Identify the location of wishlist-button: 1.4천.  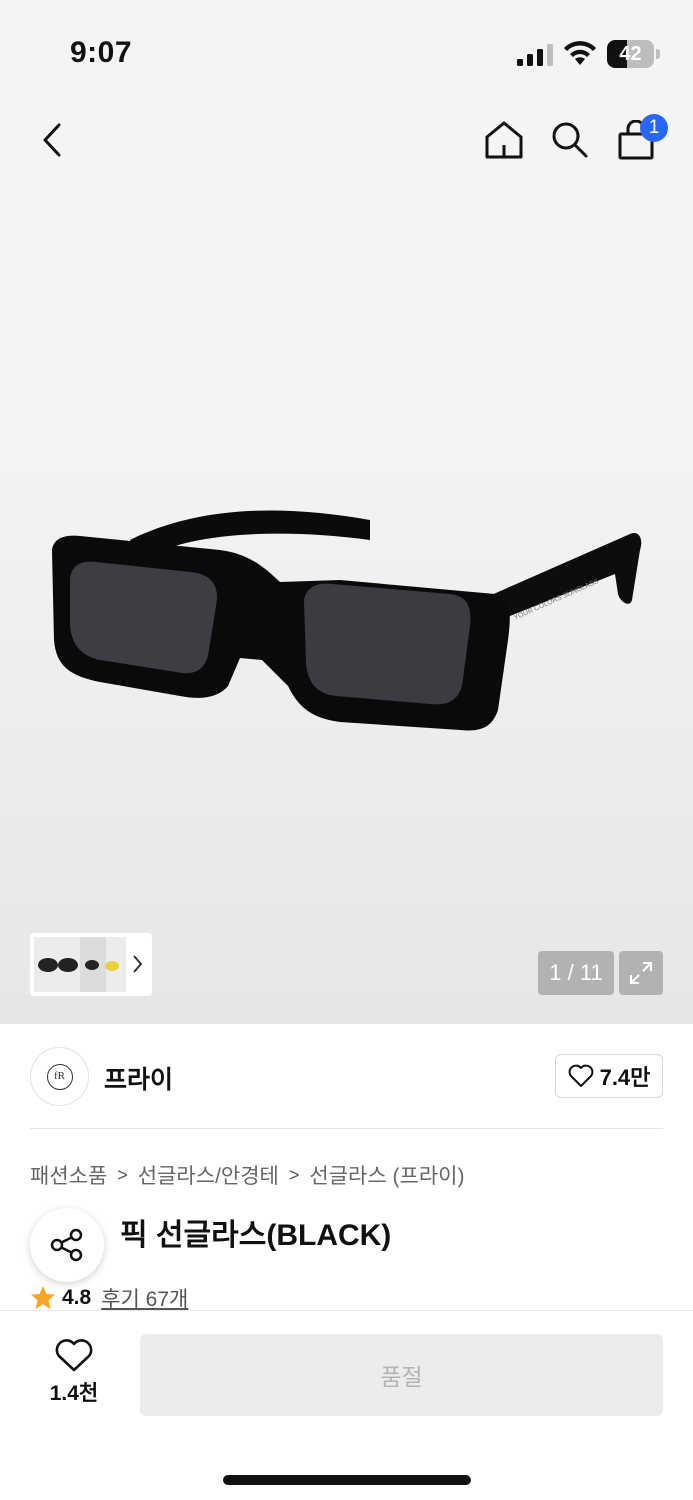
(74, 1374).